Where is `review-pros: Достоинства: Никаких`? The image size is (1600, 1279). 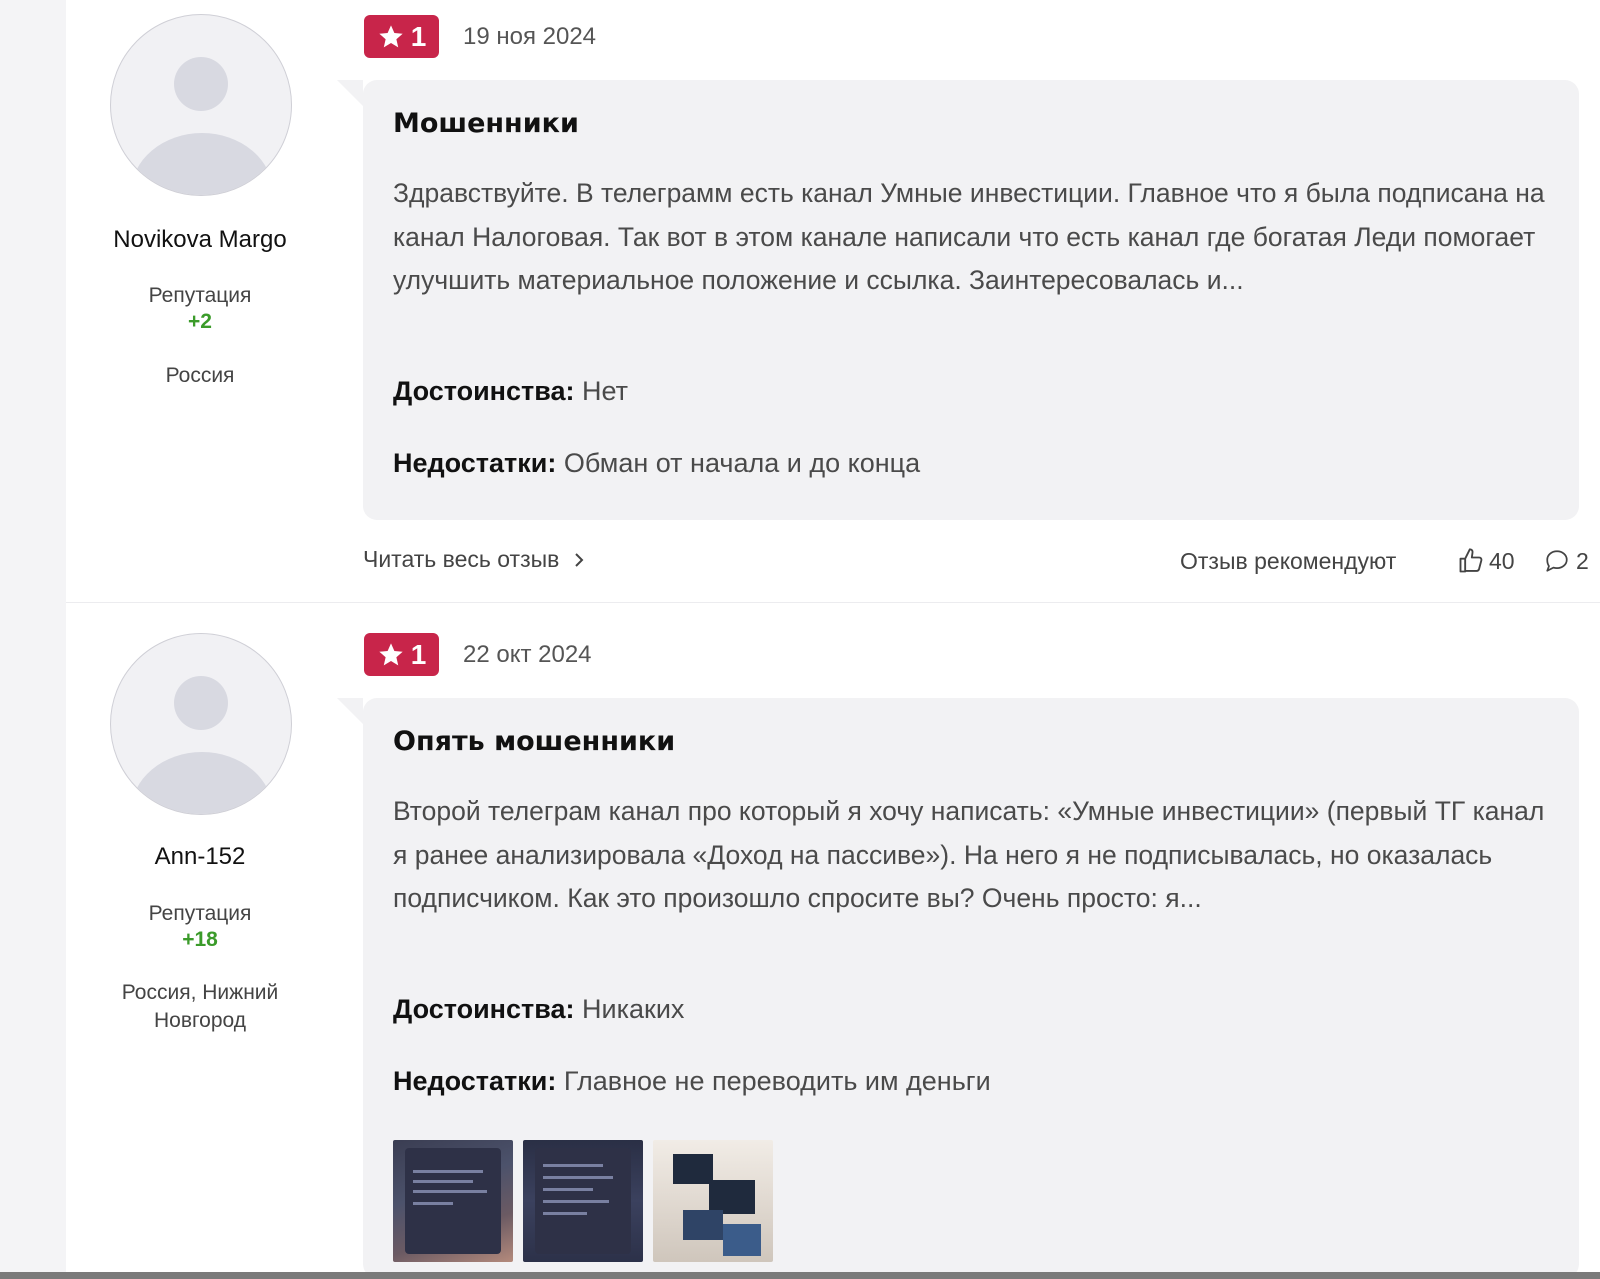 review-pros: Достоинства: Никаких is located at coordinates (538, 1009).